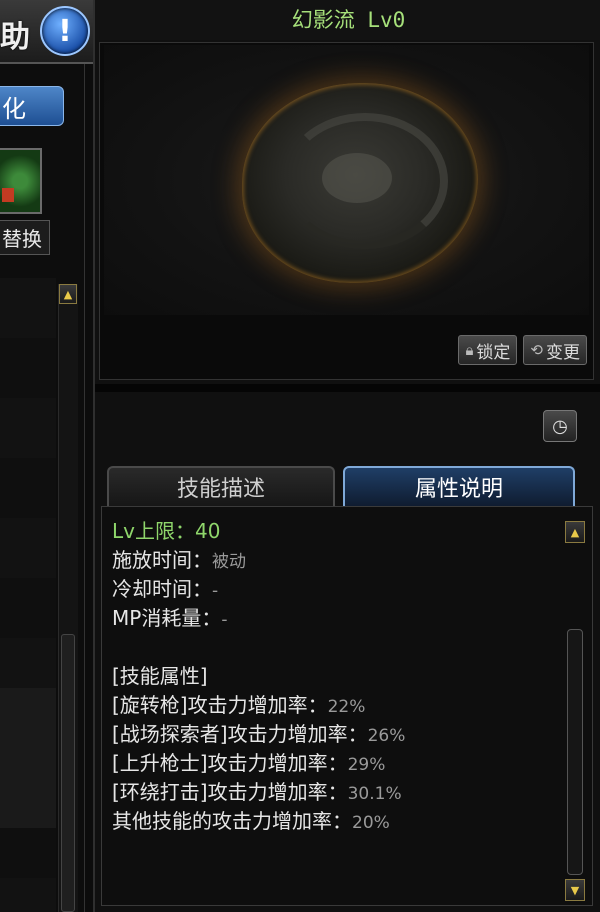  Describe the element at coordinates (160, 676) in the screenshot. I see `skill-attribute-header: [技能属性]` at that location.